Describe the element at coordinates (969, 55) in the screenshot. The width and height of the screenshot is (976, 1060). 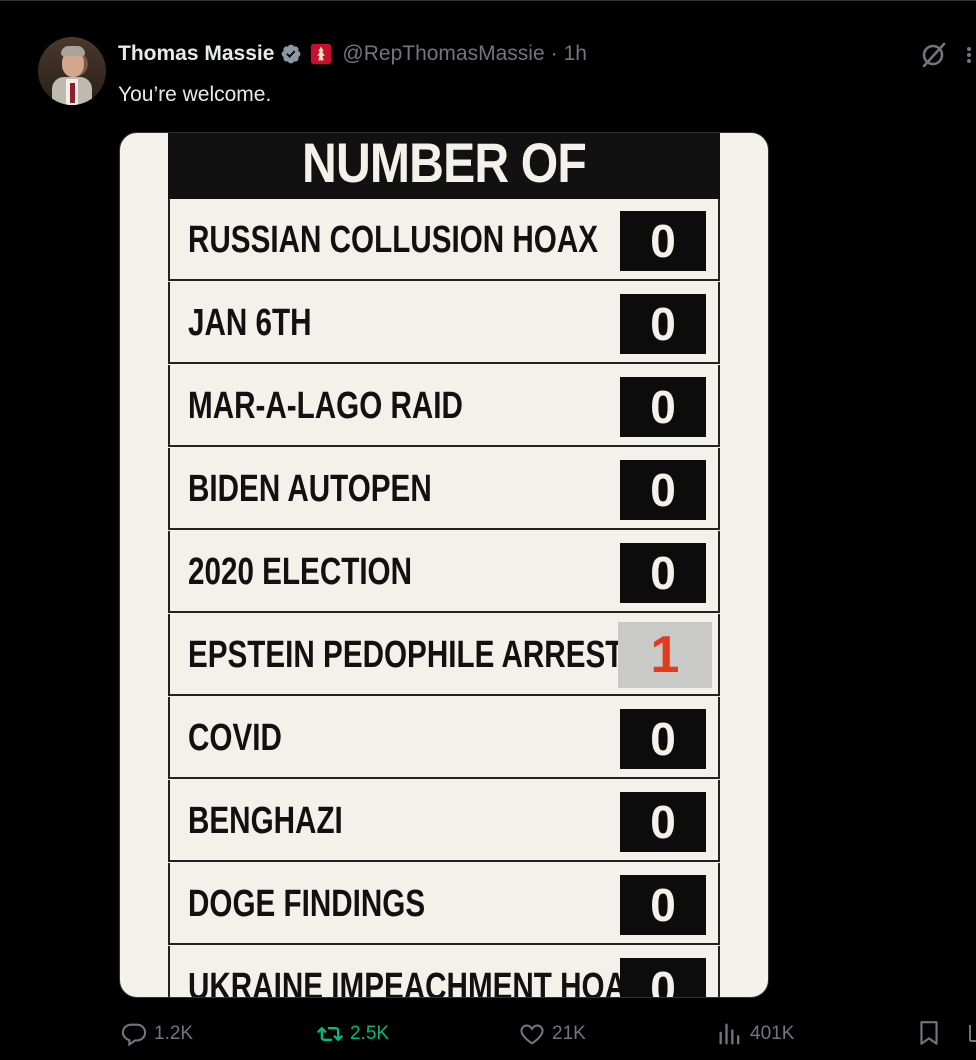
I see `more-icon` at that location.